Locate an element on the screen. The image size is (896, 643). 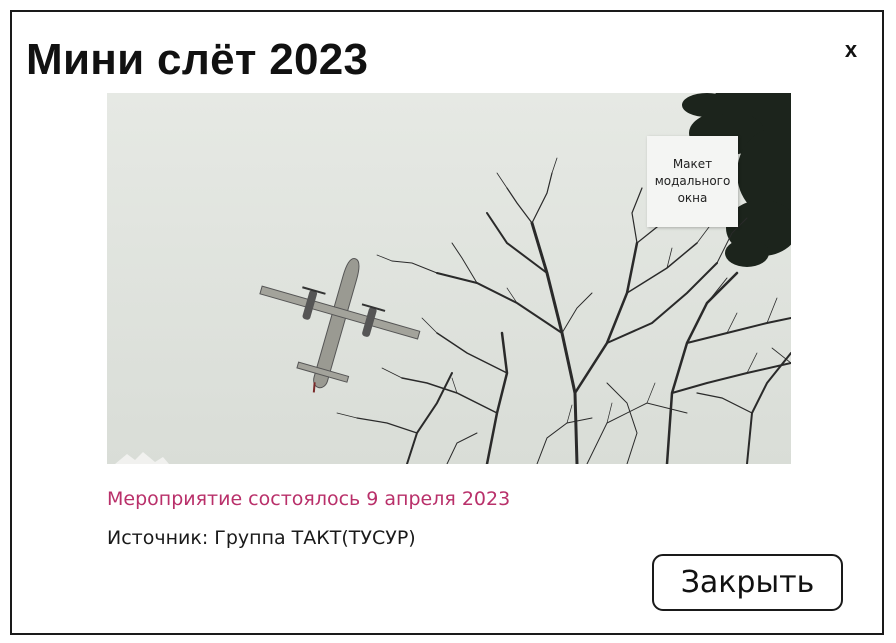
mockup-note: Макет модального окна is located at coordinates (692, 181).